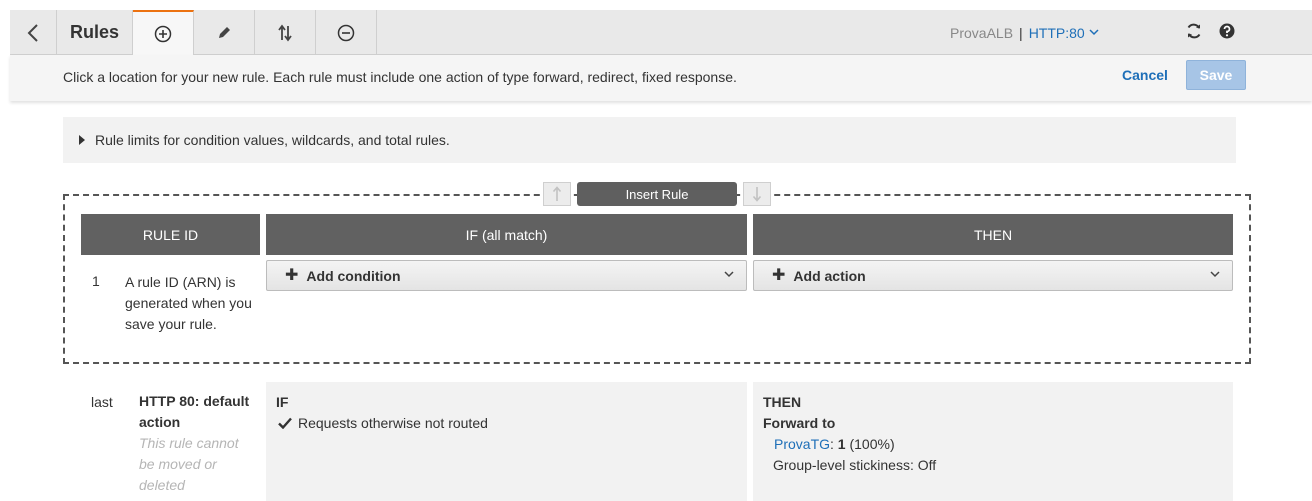 This screenshot has width=1312, height=501. I want to click on rules-toolbar: Rules ProvaALB | HTTP:80, so click(661, 32).